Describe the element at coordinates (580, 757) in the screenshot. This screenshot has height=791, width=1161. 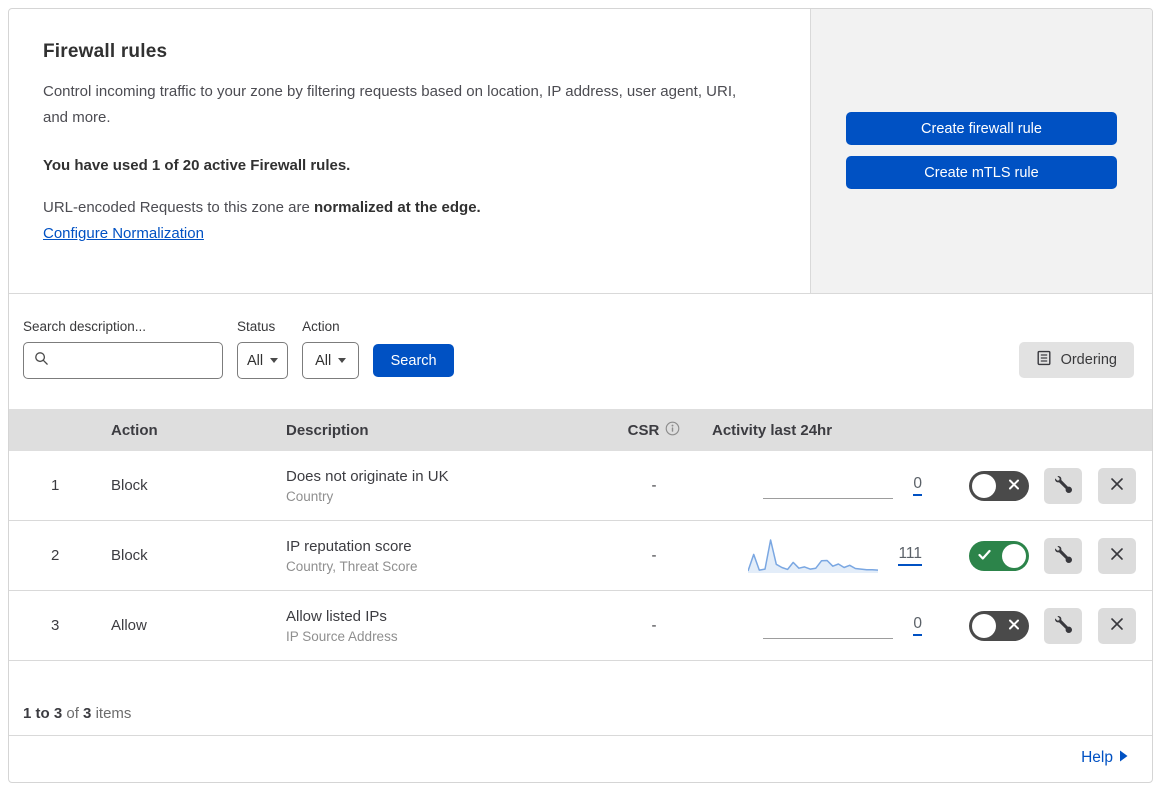
I see `help-bar: Help` at that location.